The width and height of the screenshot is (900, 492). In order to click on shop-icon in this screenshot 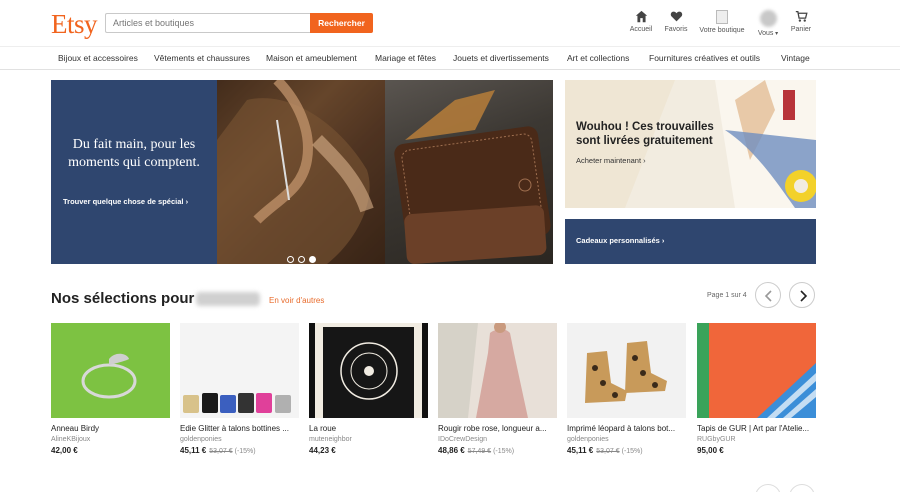, I will do `click(722, 17)`.